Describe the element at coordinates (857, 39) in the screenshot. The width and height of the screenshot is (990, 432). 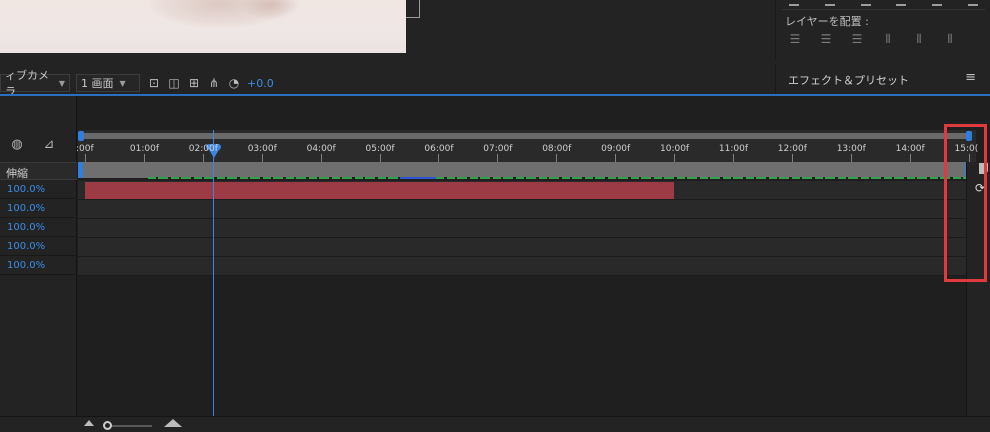
I see `distribute-bottom-icon: ☰` at that location.